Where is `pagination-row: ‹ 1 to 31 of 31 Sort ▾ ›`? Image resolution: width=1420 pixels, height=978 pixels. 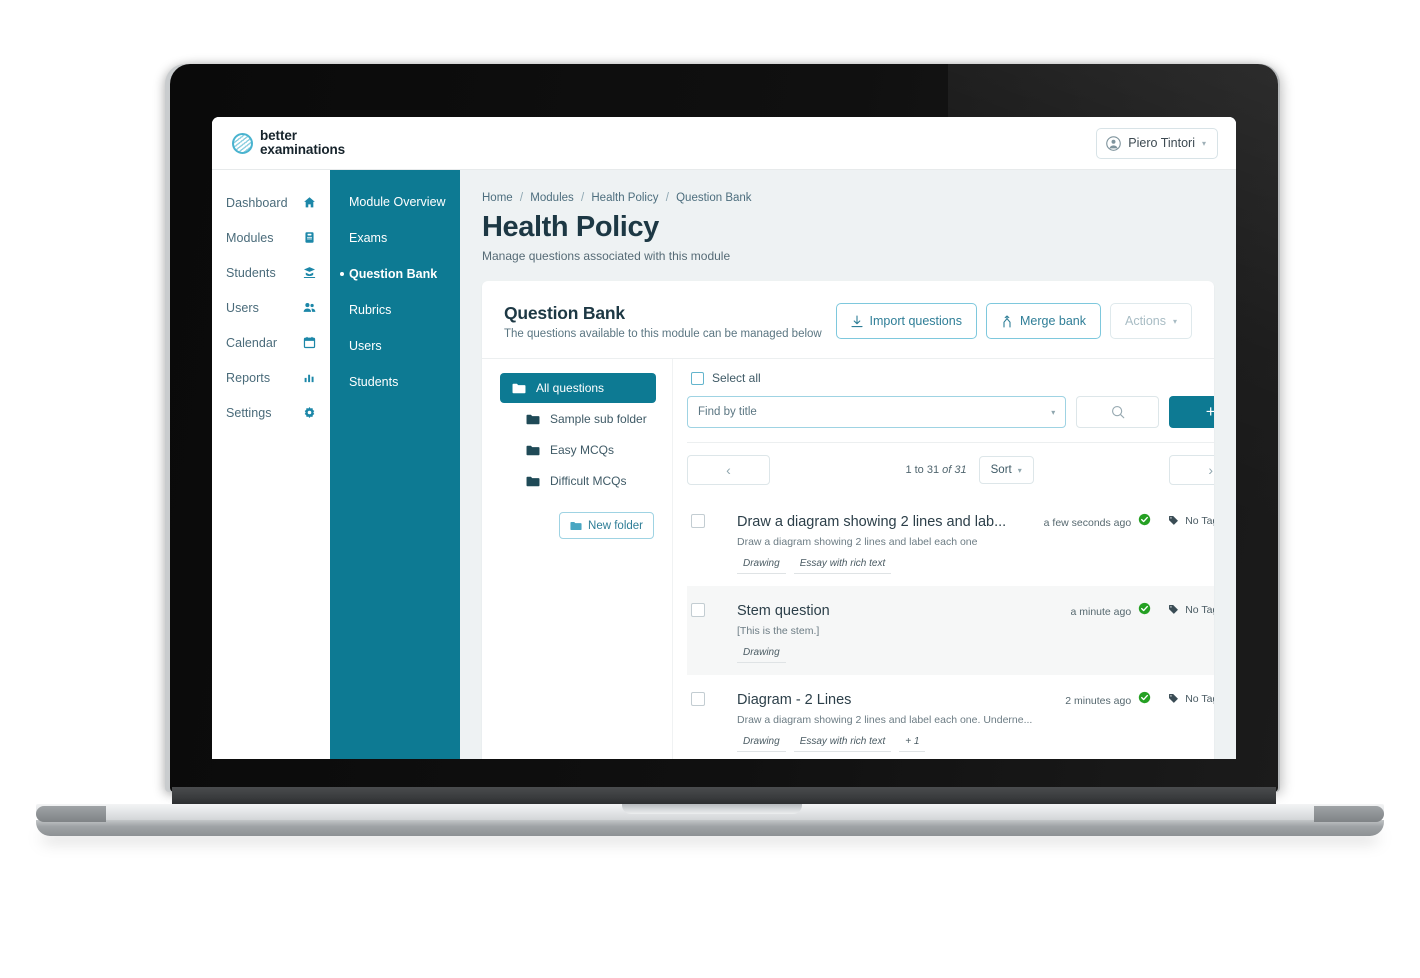 pagination-row: ‹ 1 to 31 of 31 Sort ▾ › is located at coordinates (950, 463).